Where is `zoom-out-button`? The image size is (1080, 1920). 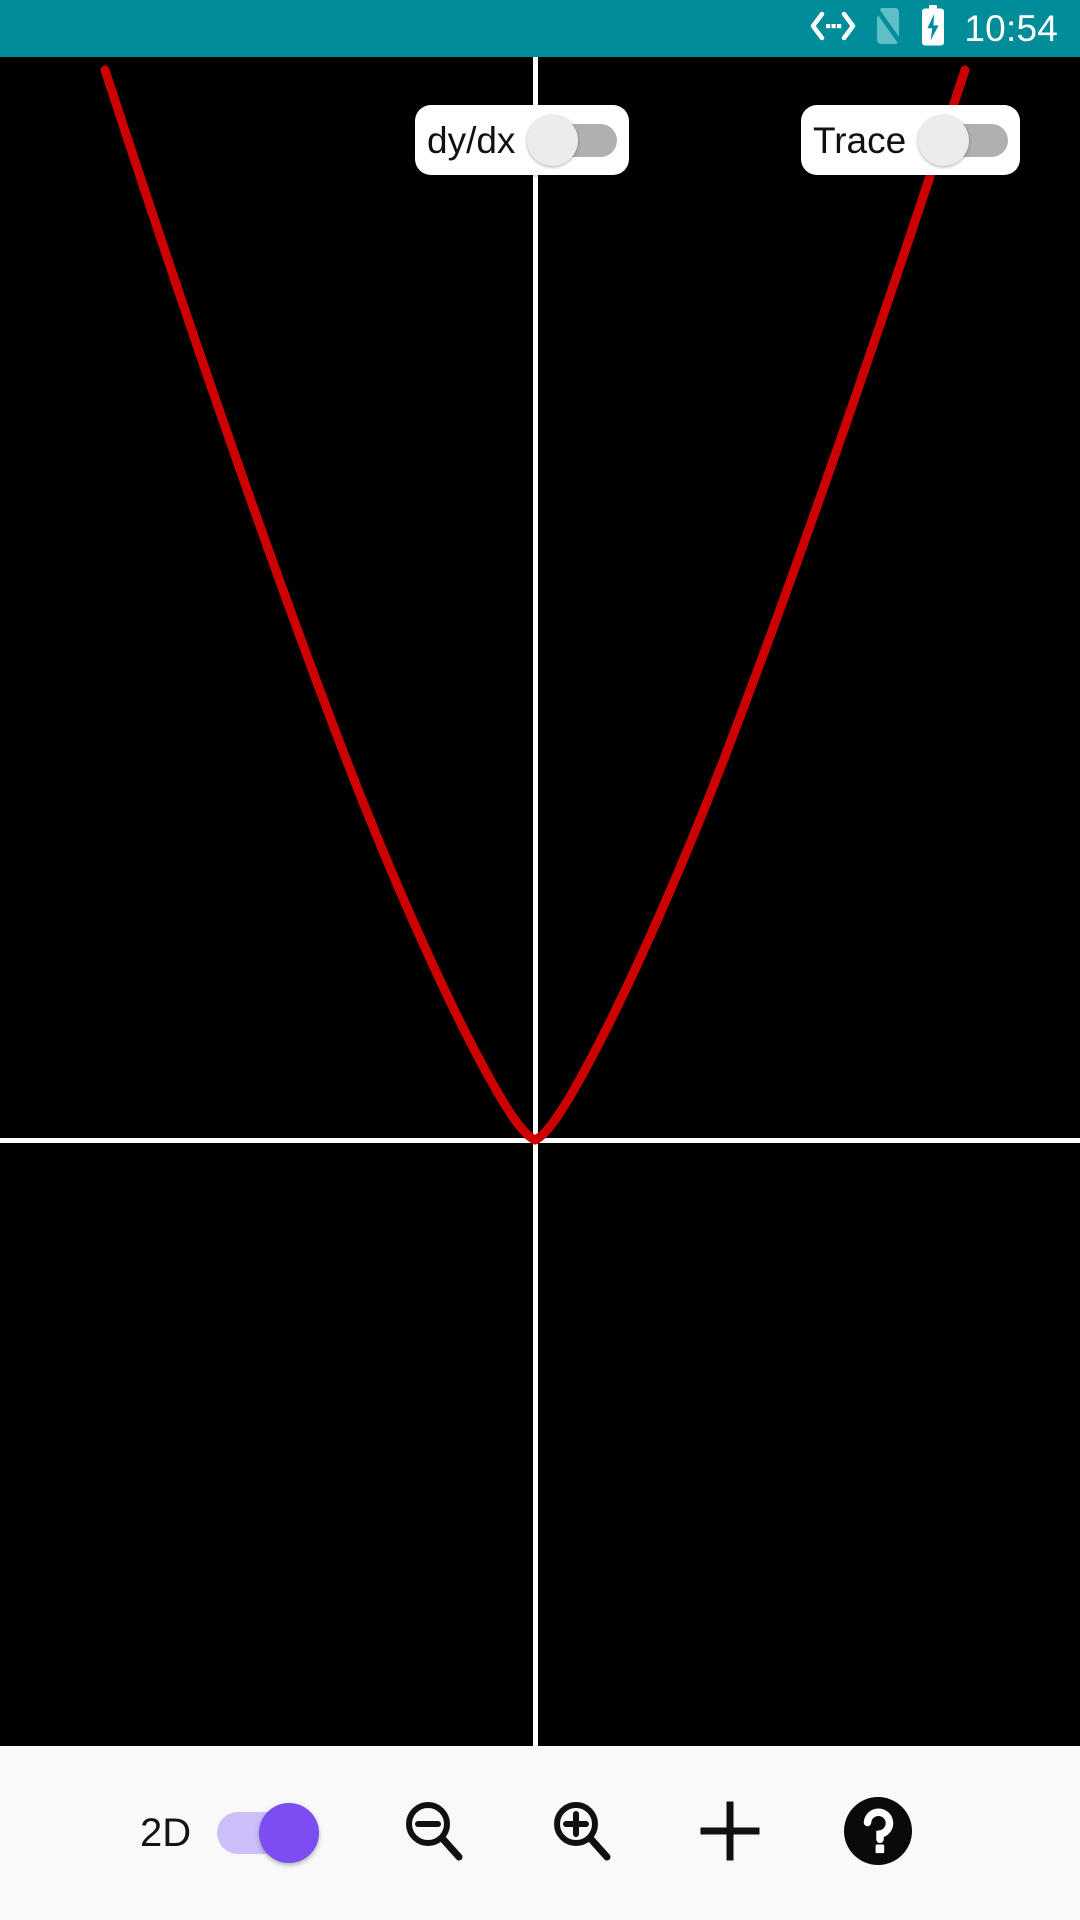 zoom-out-button is located at coordinates (434, 1833).